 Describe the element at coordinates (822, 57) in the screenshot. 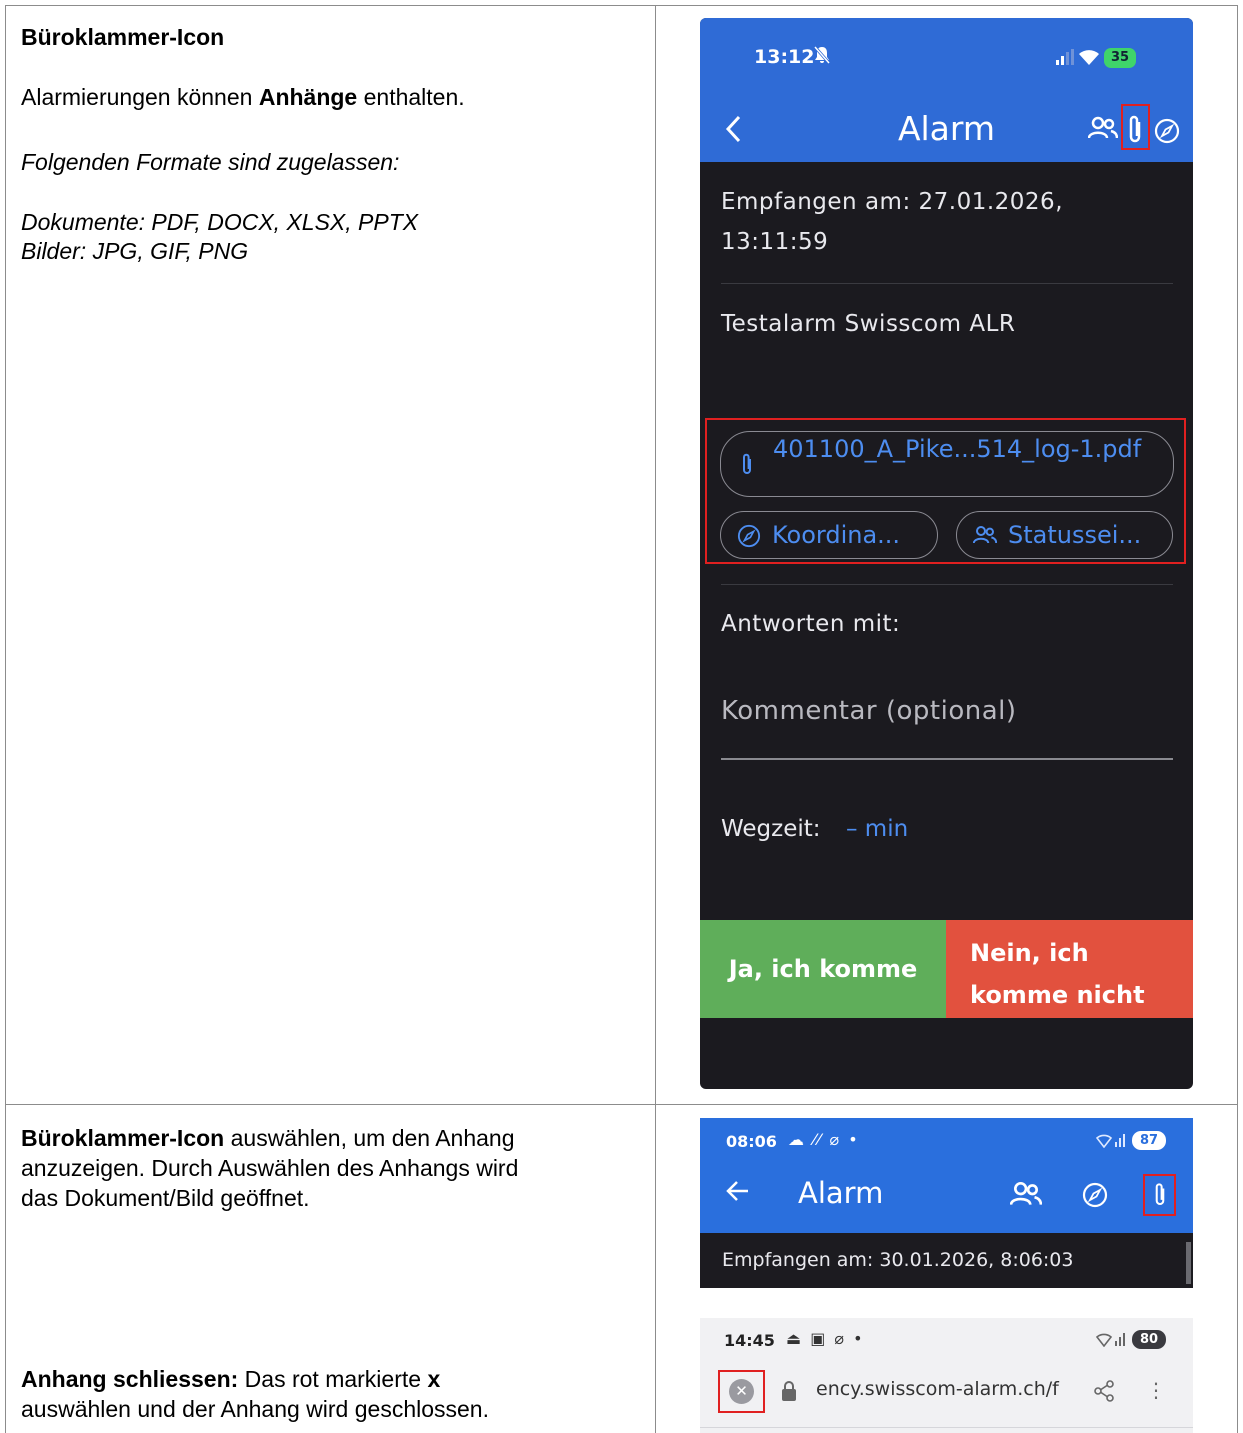

I see `bell-muted-icon` at that location.